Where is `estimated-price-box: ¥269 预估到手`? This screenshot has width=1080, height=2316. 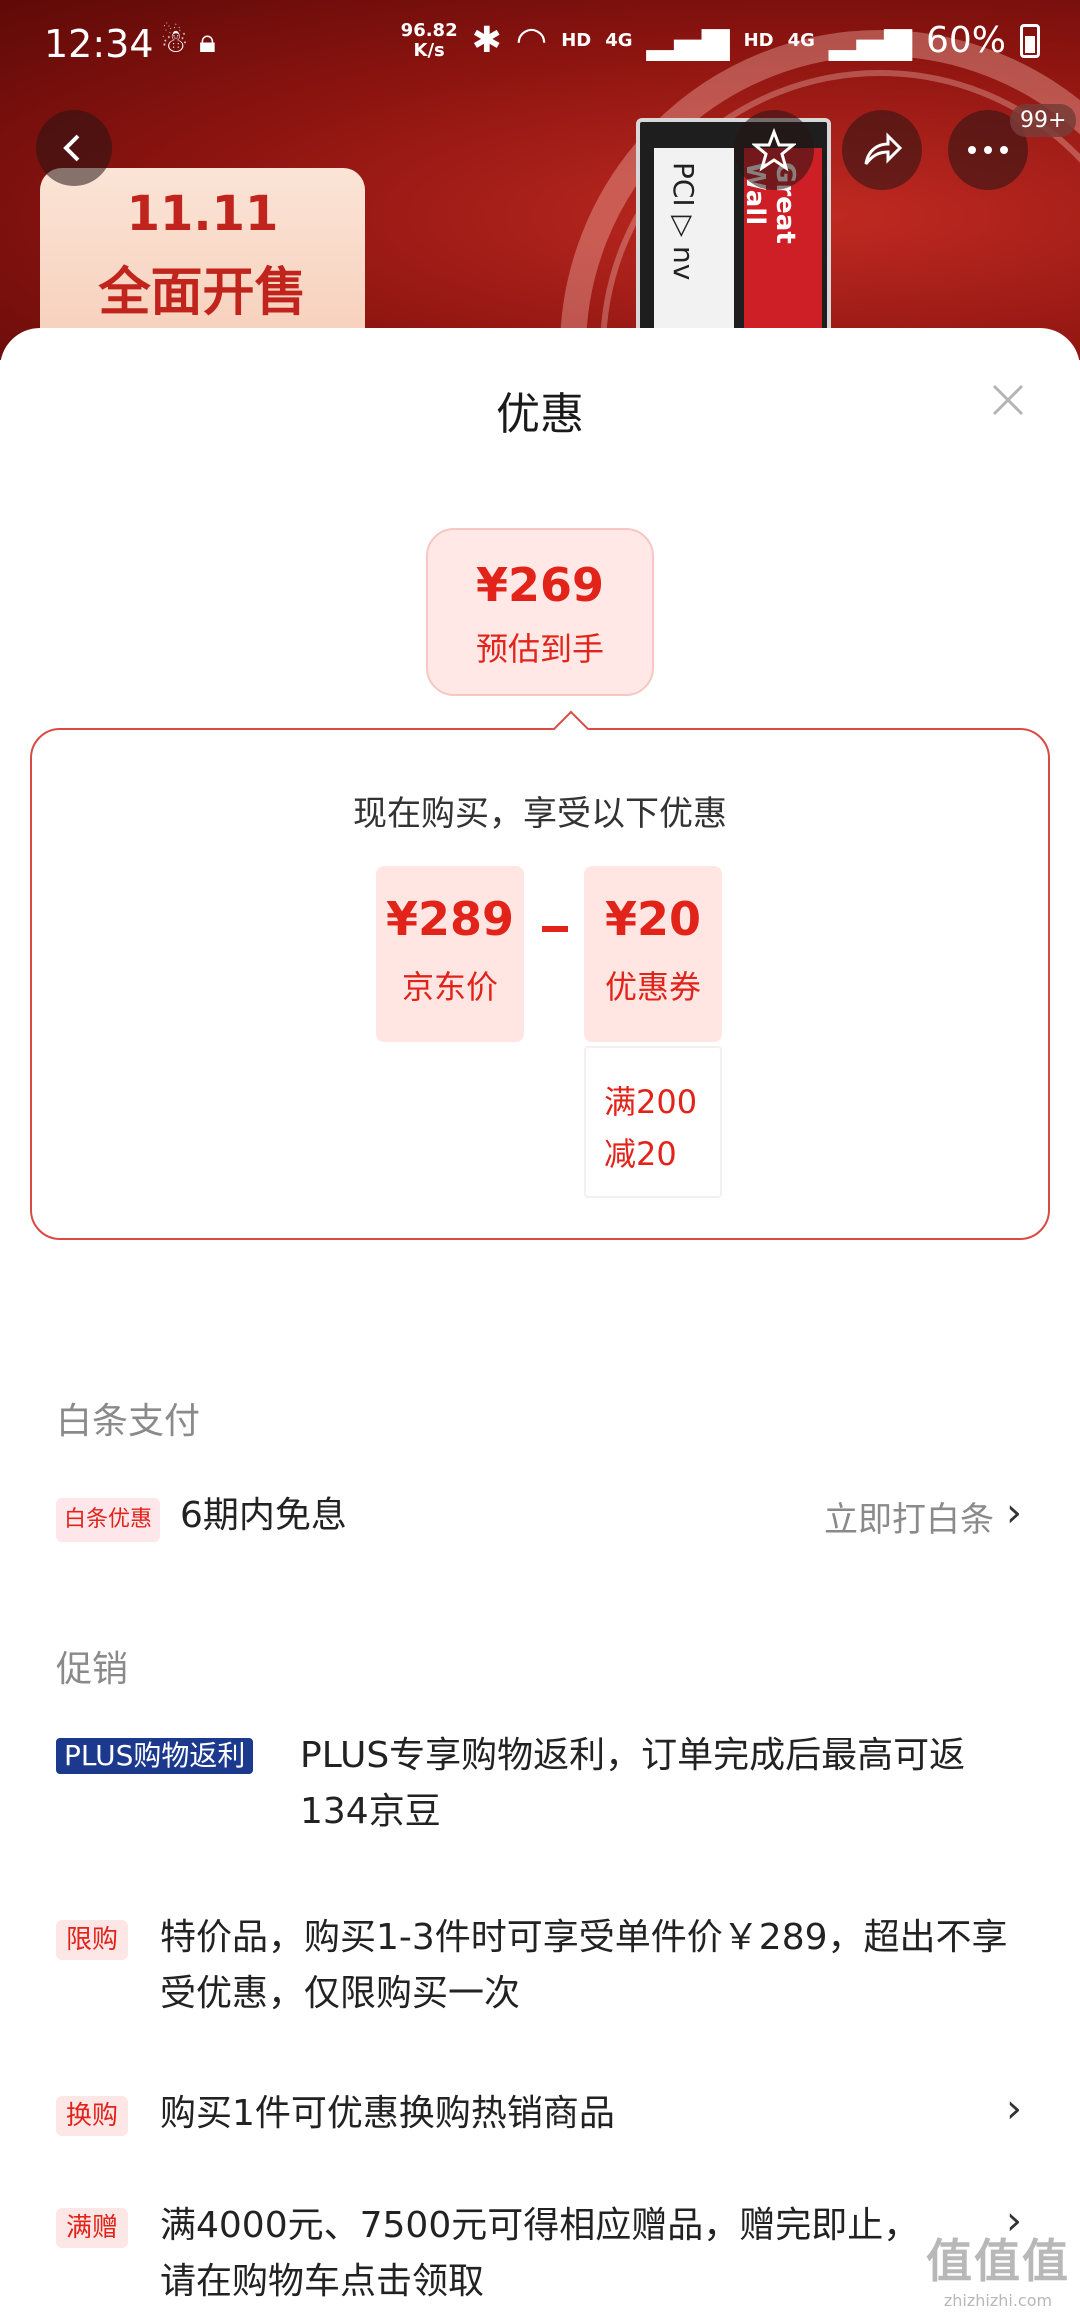 estimated-price-box: ¥269 预估到手 is located at coordinates (540, 612).